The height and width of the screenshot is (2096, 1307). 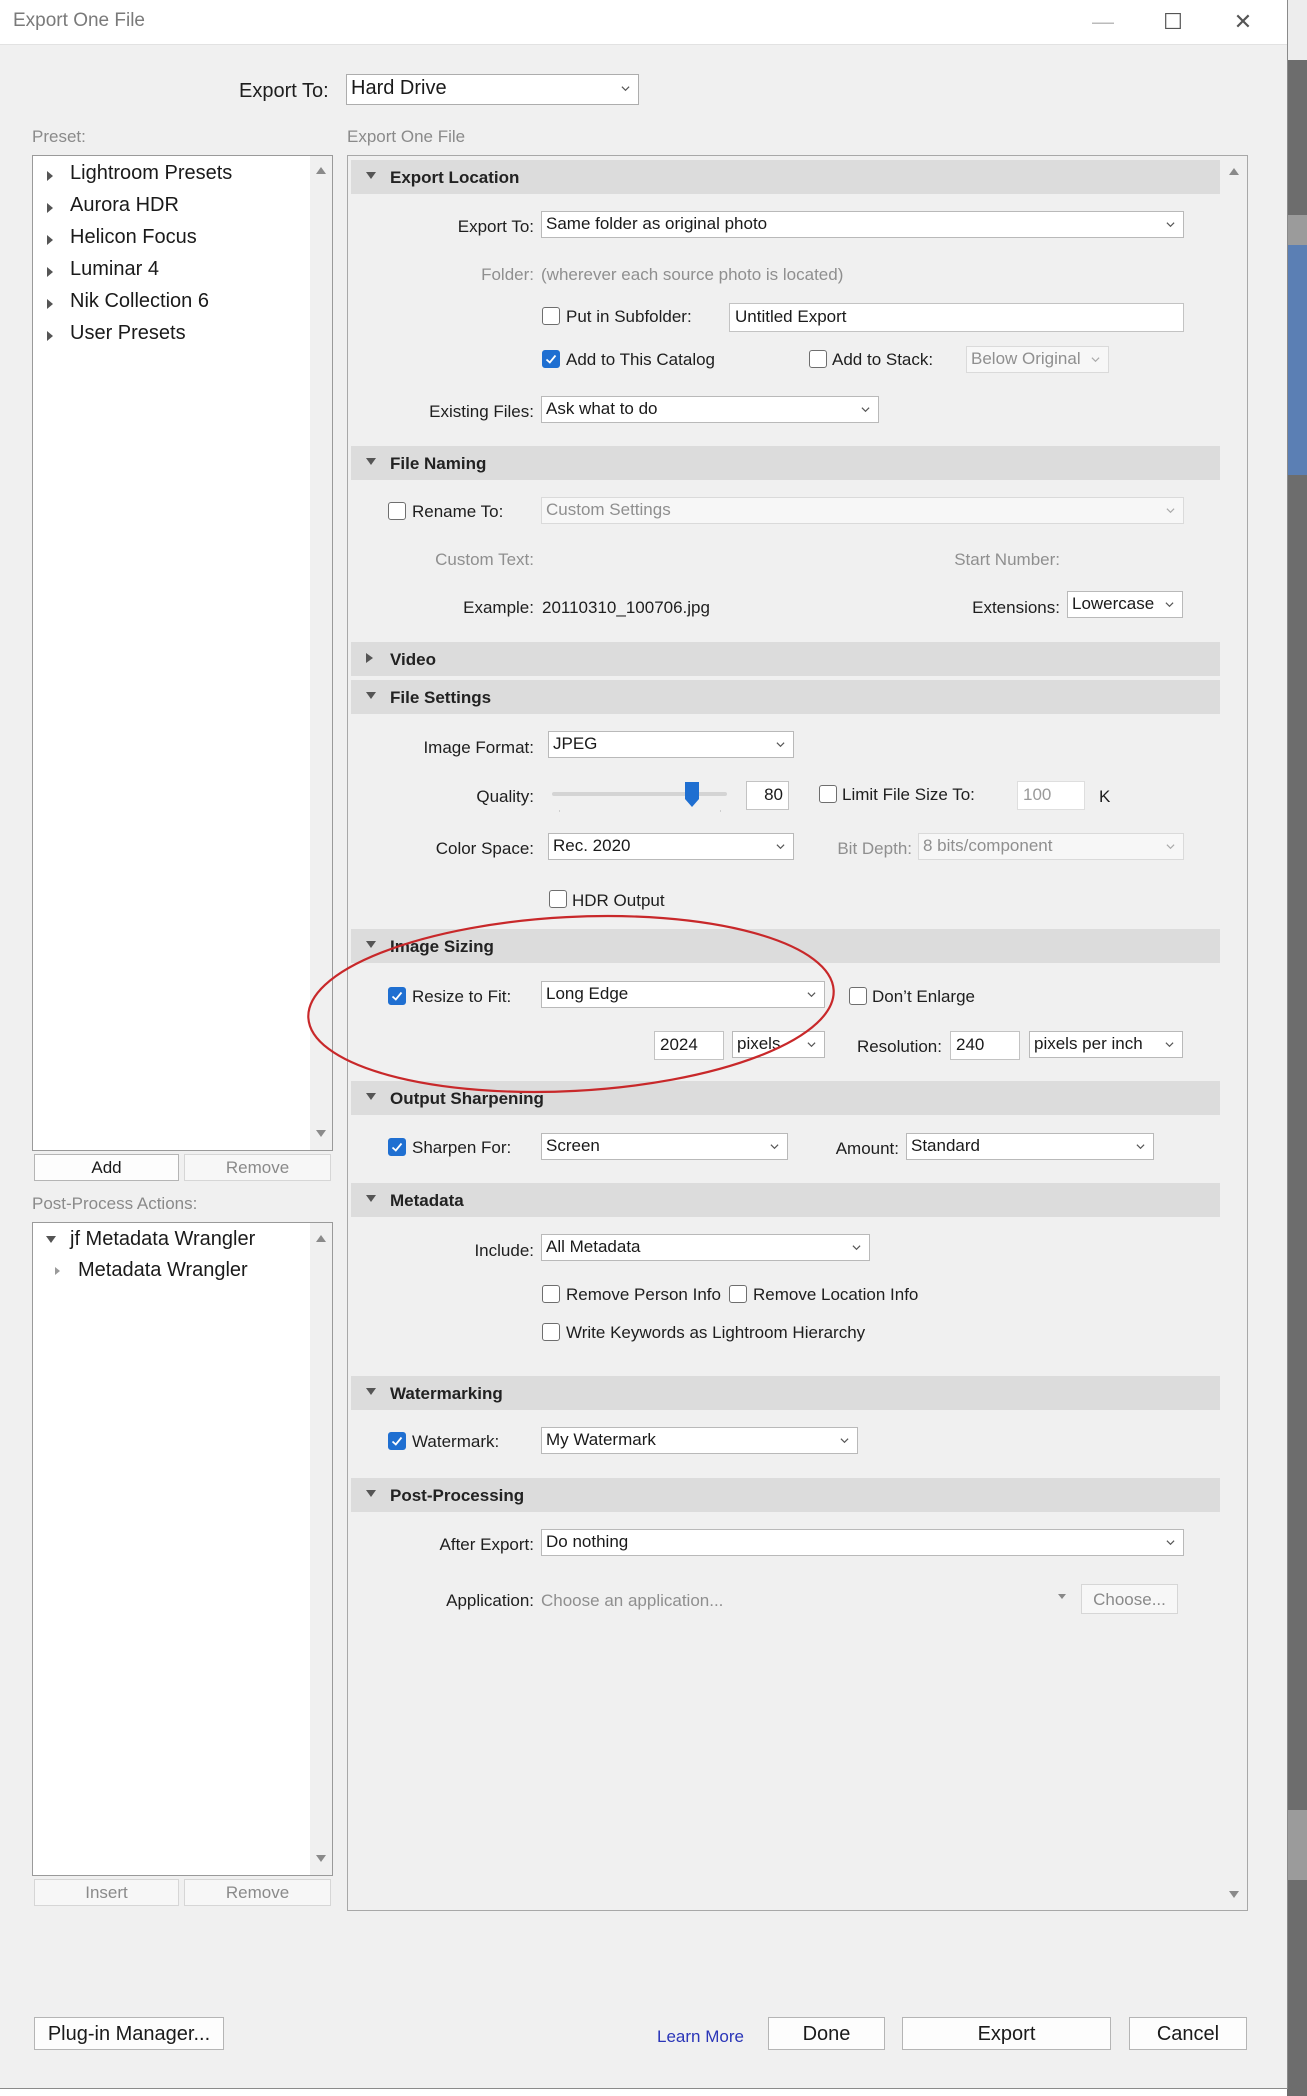 What do you see at coordinates (592, 845) in the screenshot?
I see `color-space-value: Rec. 2020` at bounding box center [592, 845].